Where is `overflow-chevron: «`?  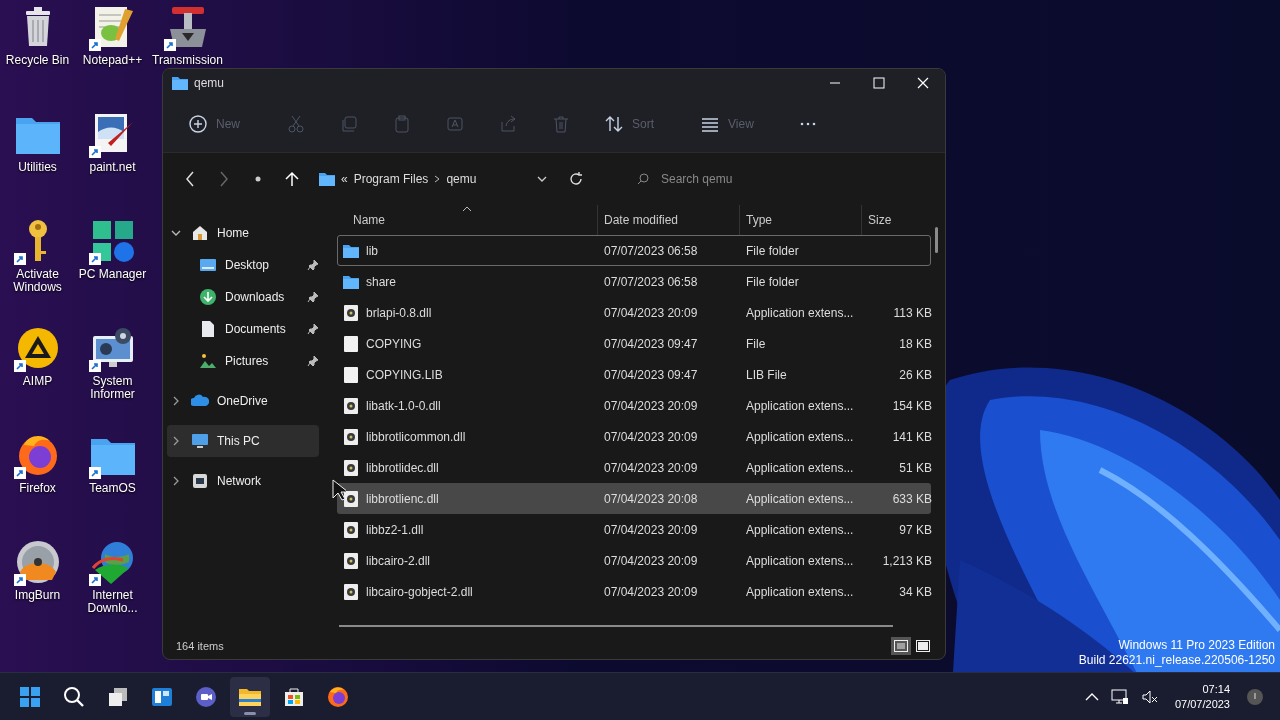
overflow-chevron: « is located at coordinates (344, 179).